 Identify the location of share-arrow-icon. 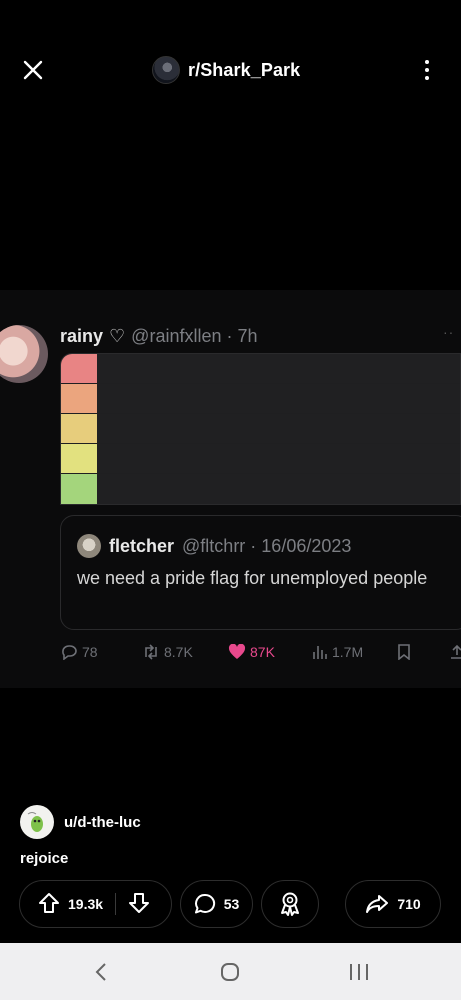
(377, 904).